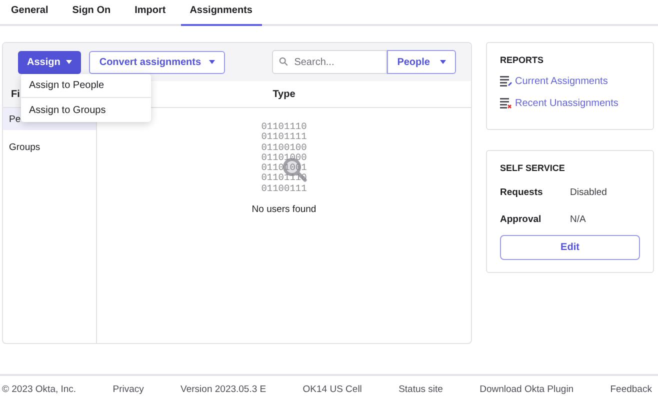  I want to click on card-title: REPORTS, so click(522, 60).